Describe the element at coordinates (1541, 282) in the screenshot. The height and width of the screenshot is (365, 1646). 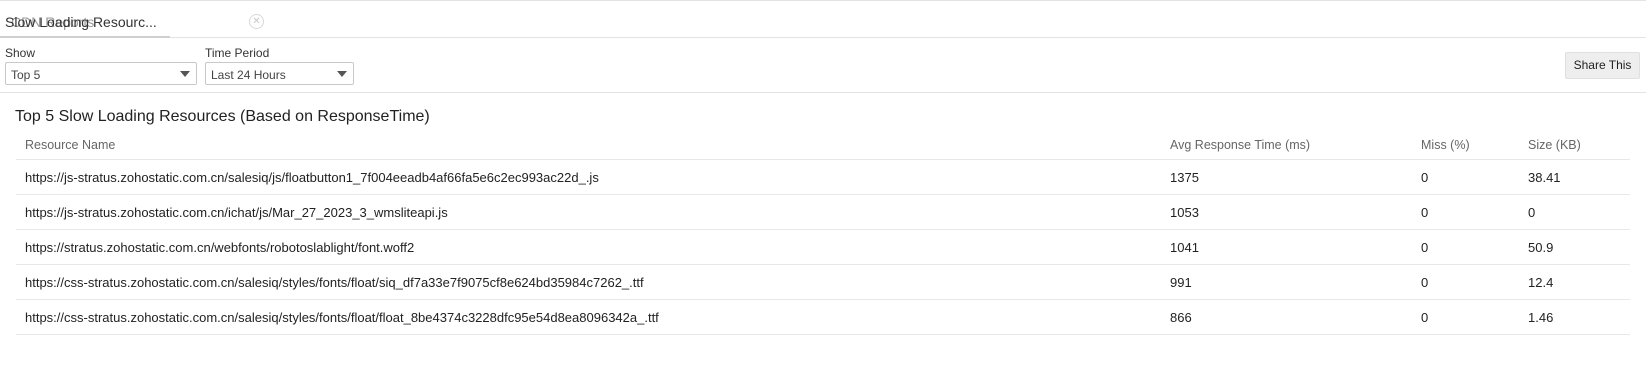
I see `size-kb: 12.4` at that location.